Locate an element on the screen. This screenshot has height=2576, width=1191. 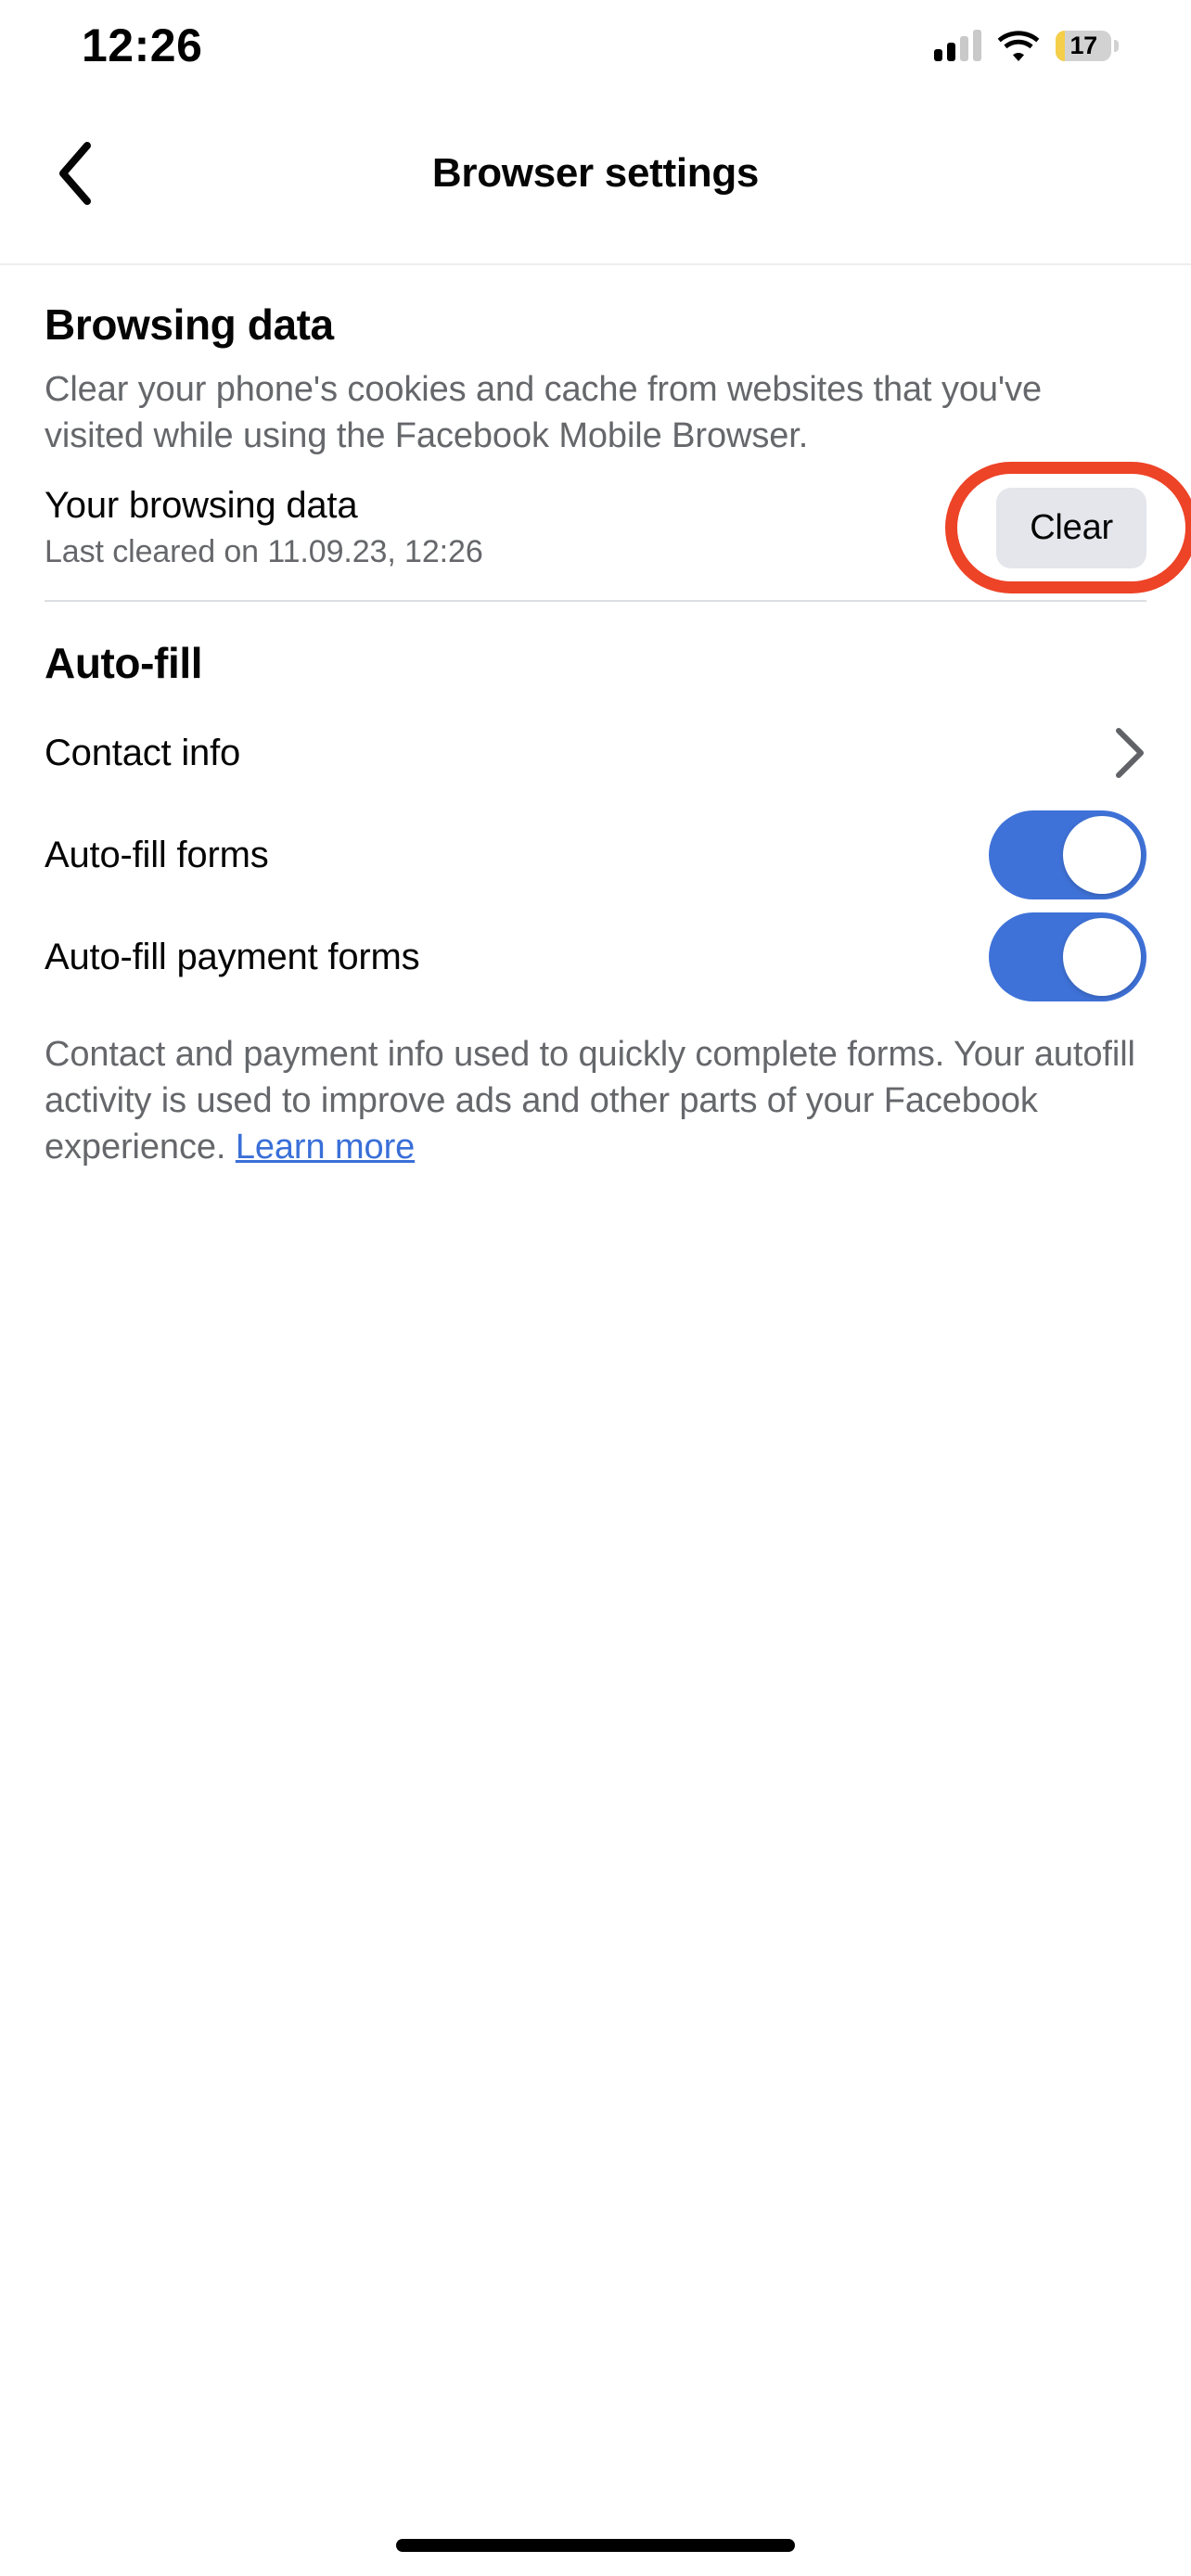
browsing-data-heading: Browsing data is located at coordinates (190, 324).